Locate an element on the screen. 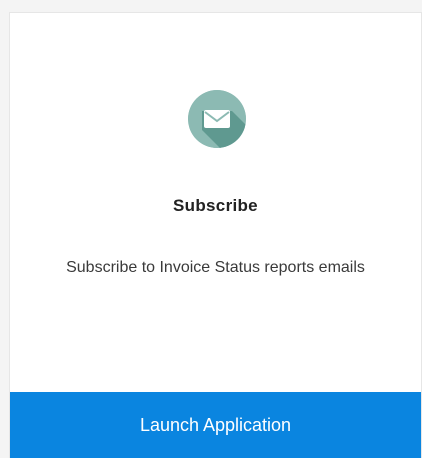 Image resolution: width=422 pixels, height=458 pixels. tile-title: Subscribe is located at coordinates (215, 205).